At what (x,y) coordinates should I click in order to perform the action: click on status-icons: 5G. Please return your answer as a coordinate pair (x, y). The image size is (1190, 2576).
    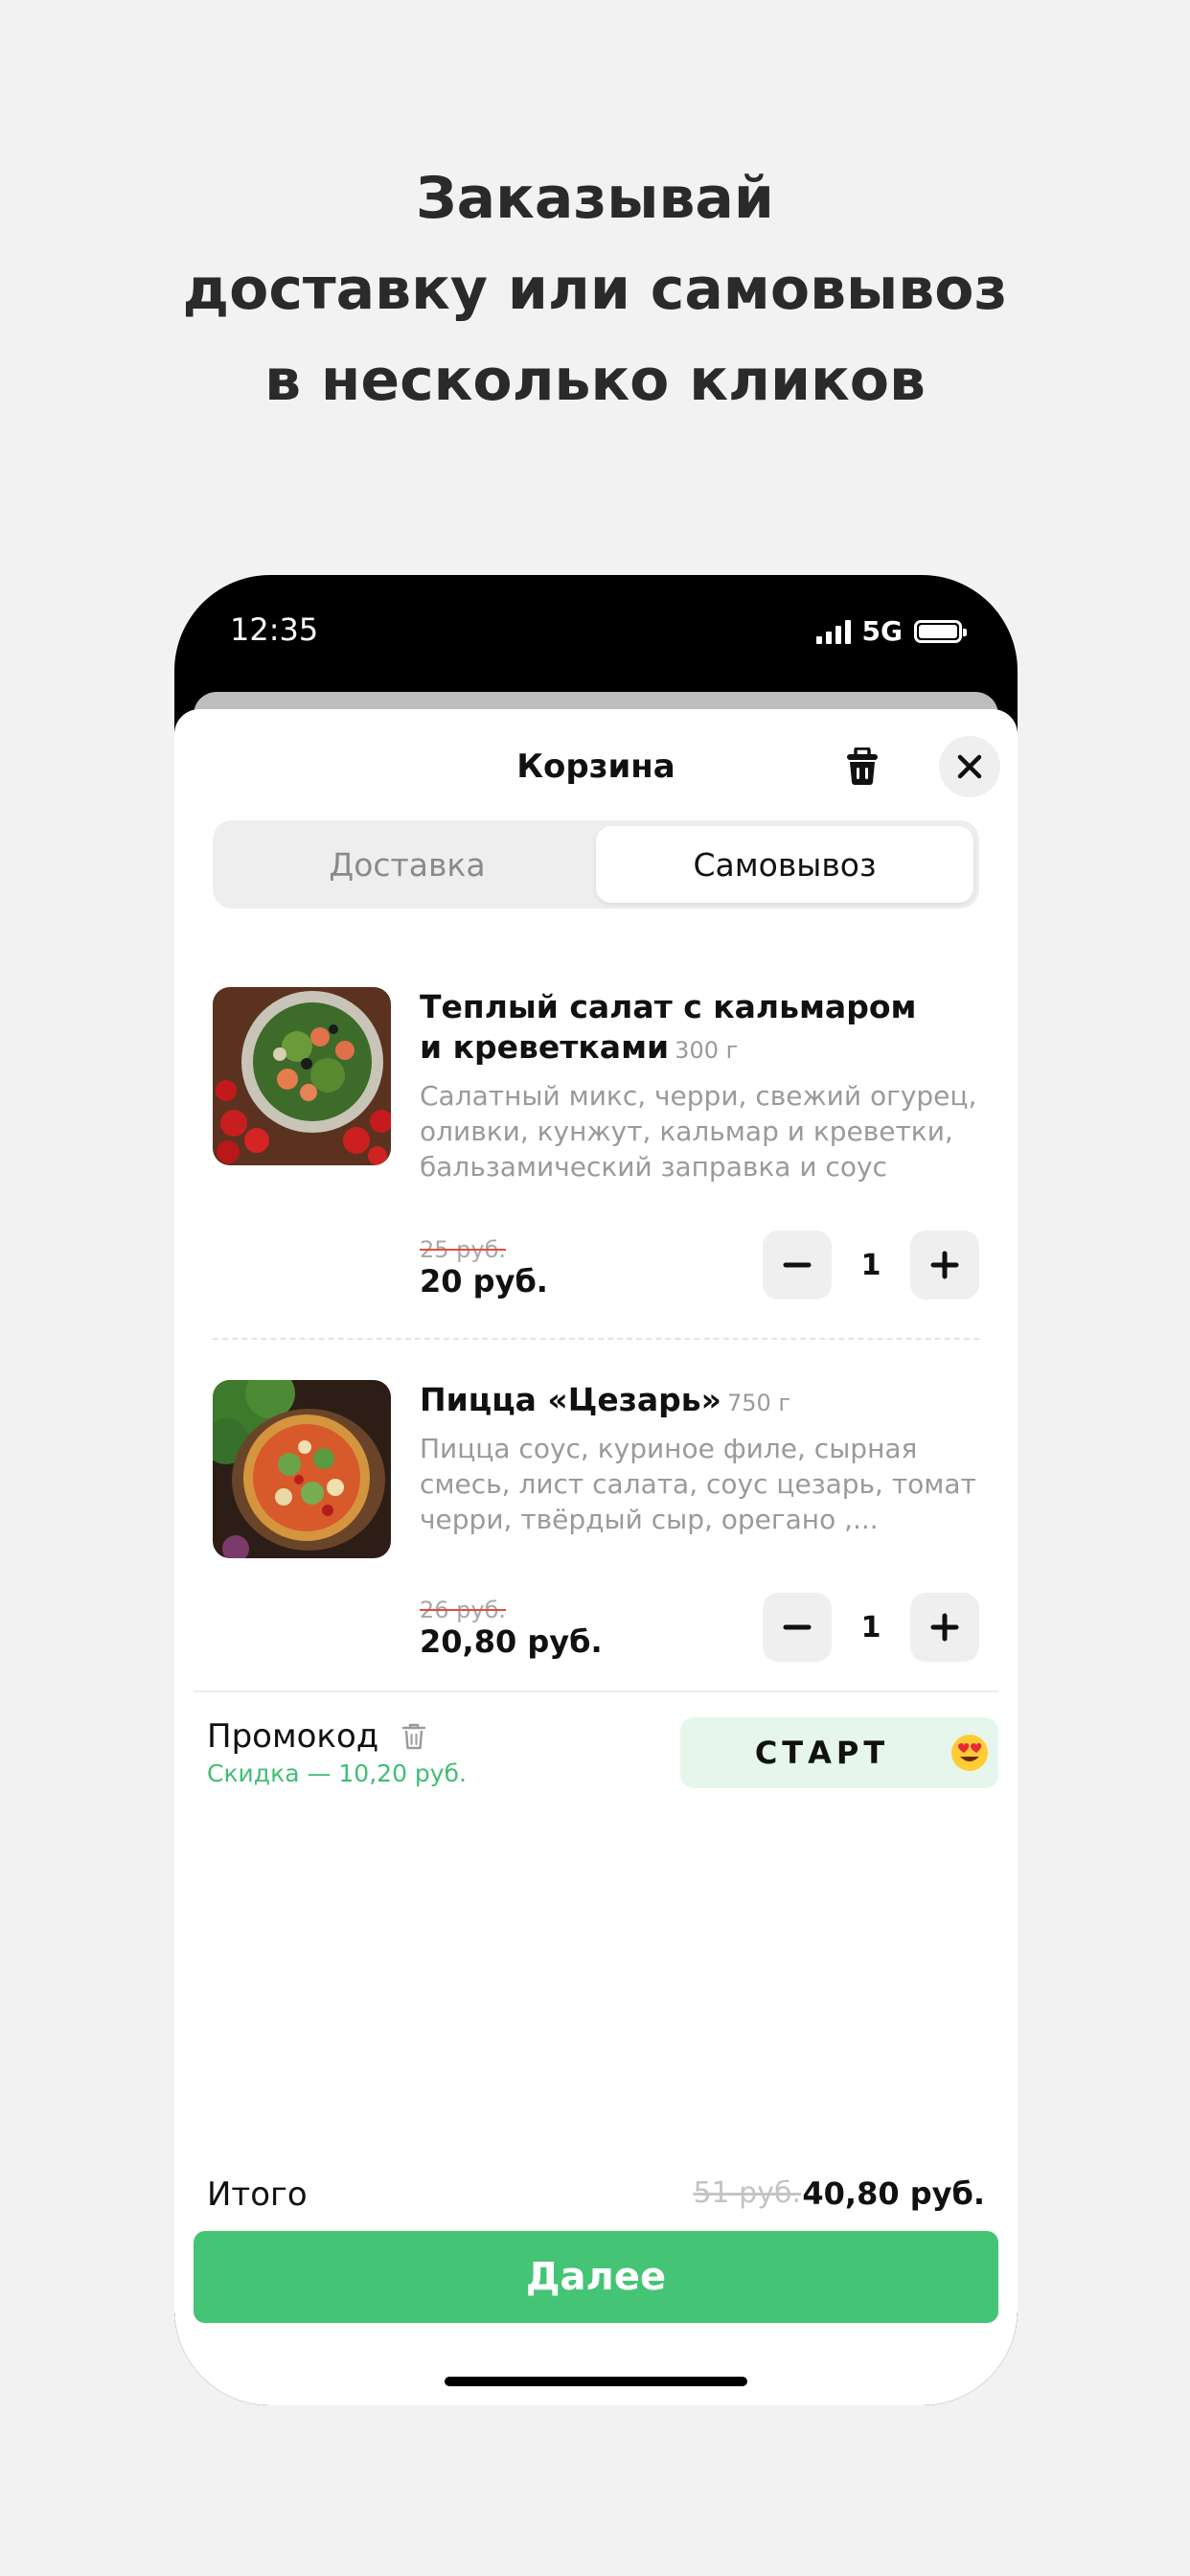
    Looking at the image, I should click on (891, 631).